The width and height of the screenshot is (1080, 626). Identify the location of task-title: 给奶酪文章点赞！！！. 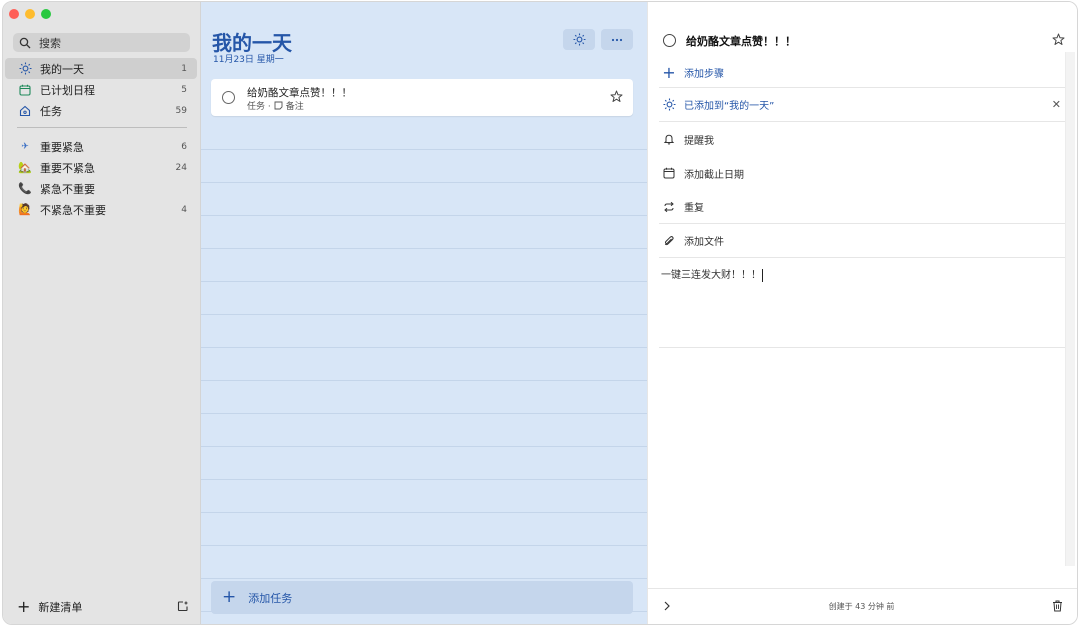
(299, 93).